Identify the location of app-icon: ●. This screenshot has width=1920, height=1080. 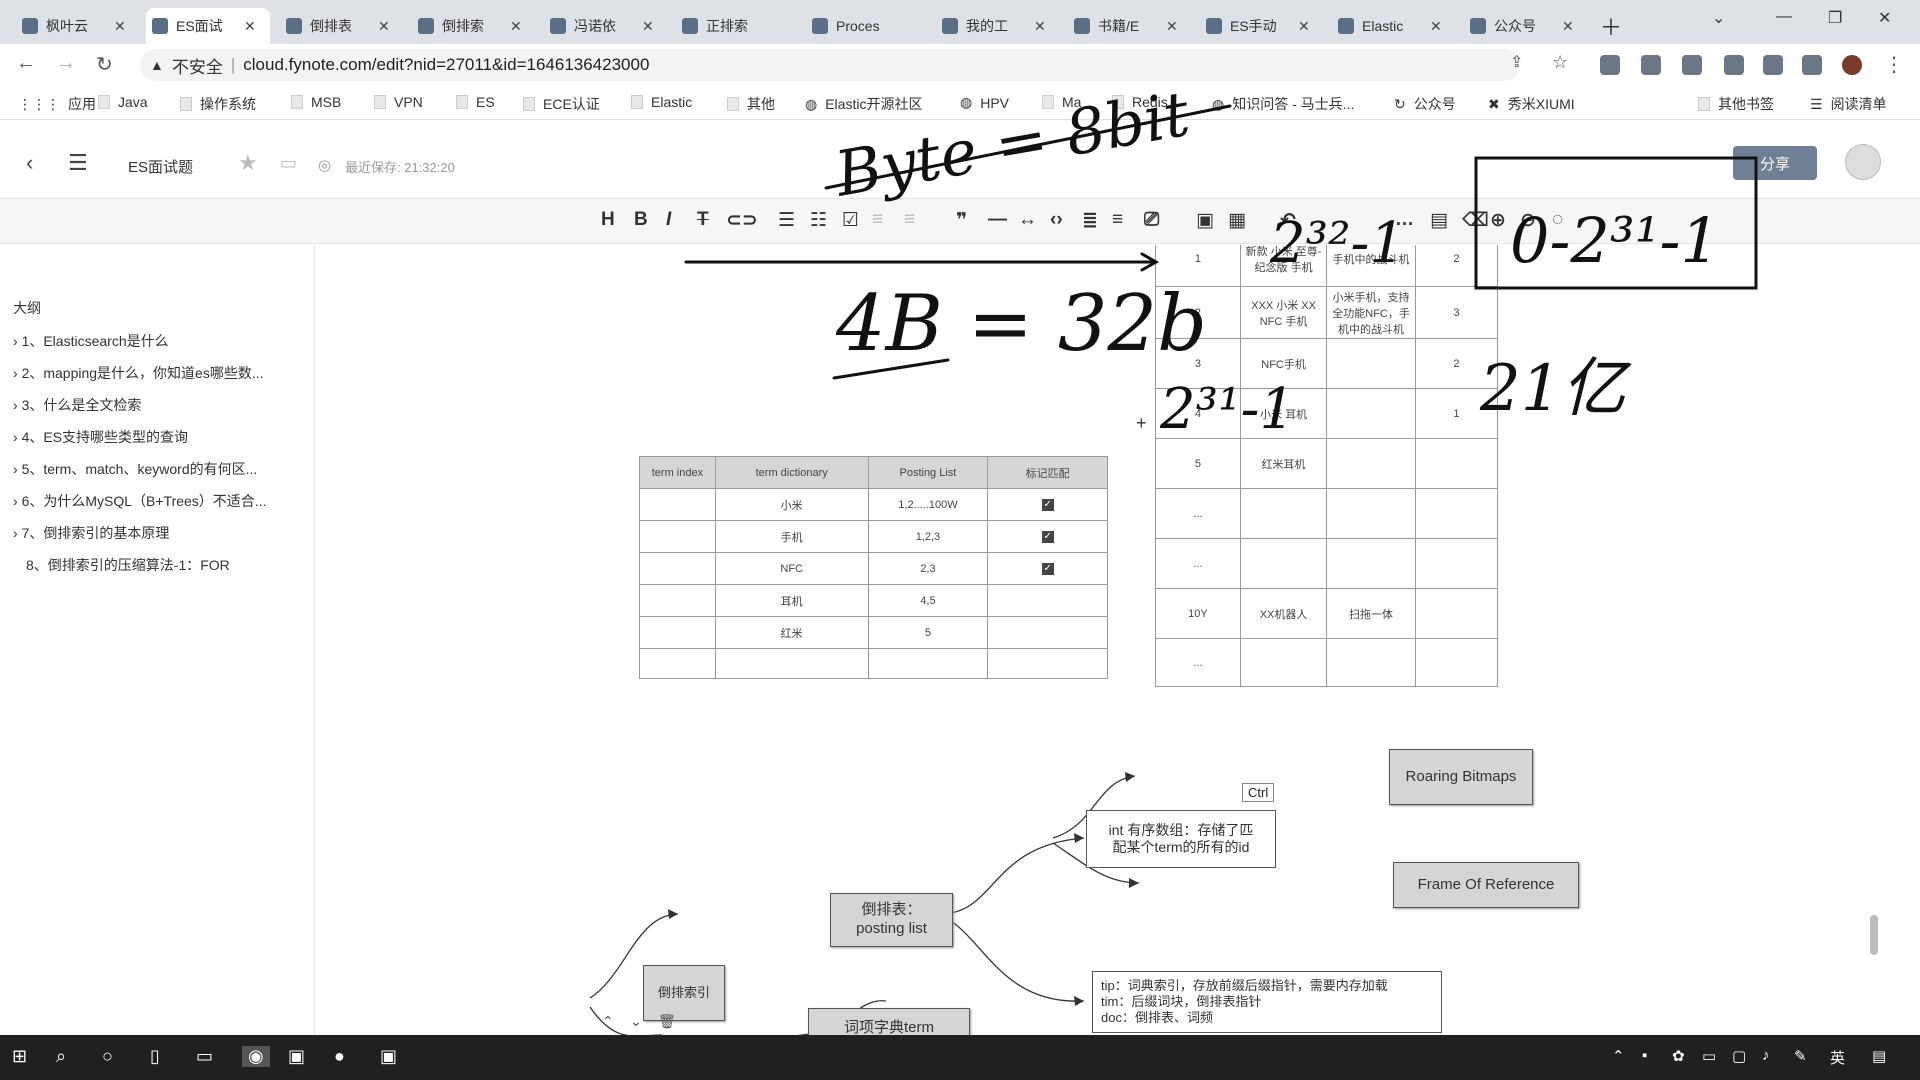
(339, 1056).